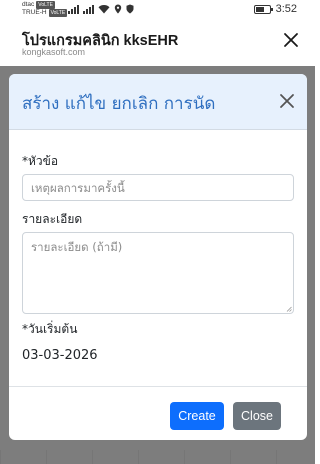  What do you see at coordinates (45, 5) in the screenshot?
I see `volte-badge-1: VoLTE` at bounding box center [45, 5].